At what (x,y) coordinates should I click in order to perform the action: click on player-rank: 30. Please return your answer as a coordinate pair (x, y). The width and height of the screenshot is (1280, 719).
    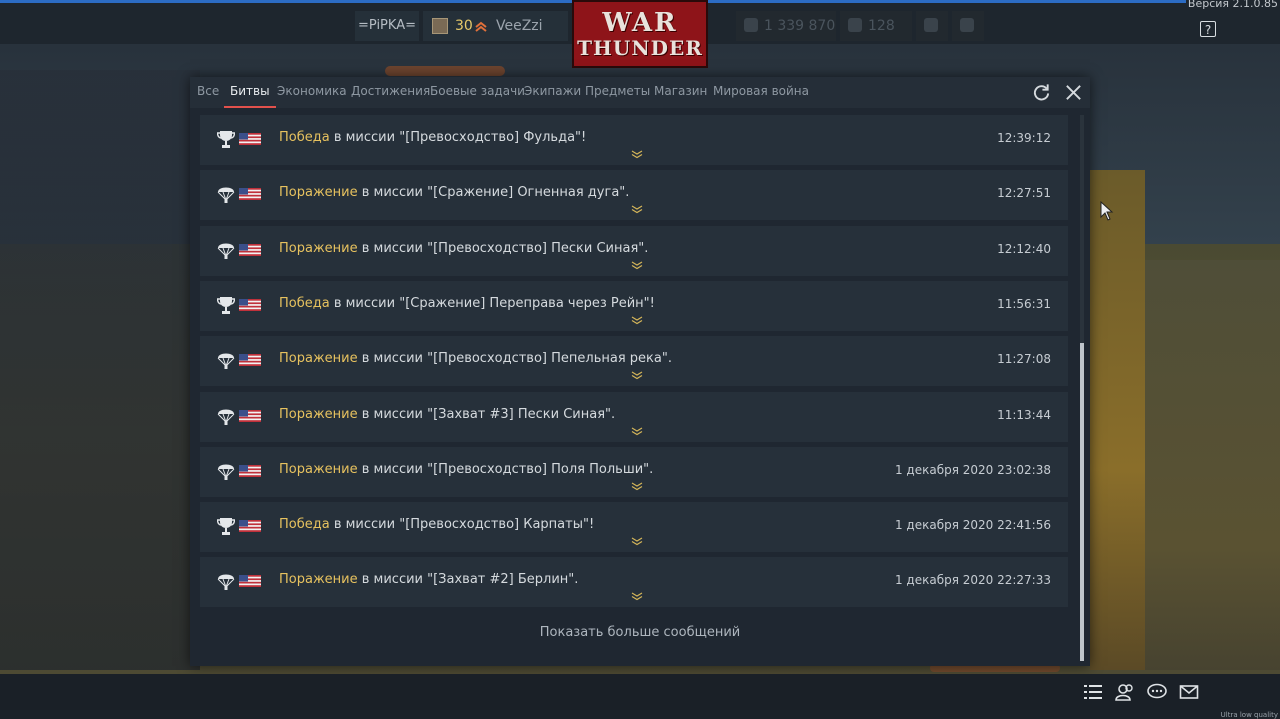
    Looking at the image, I should click on (464, 26).